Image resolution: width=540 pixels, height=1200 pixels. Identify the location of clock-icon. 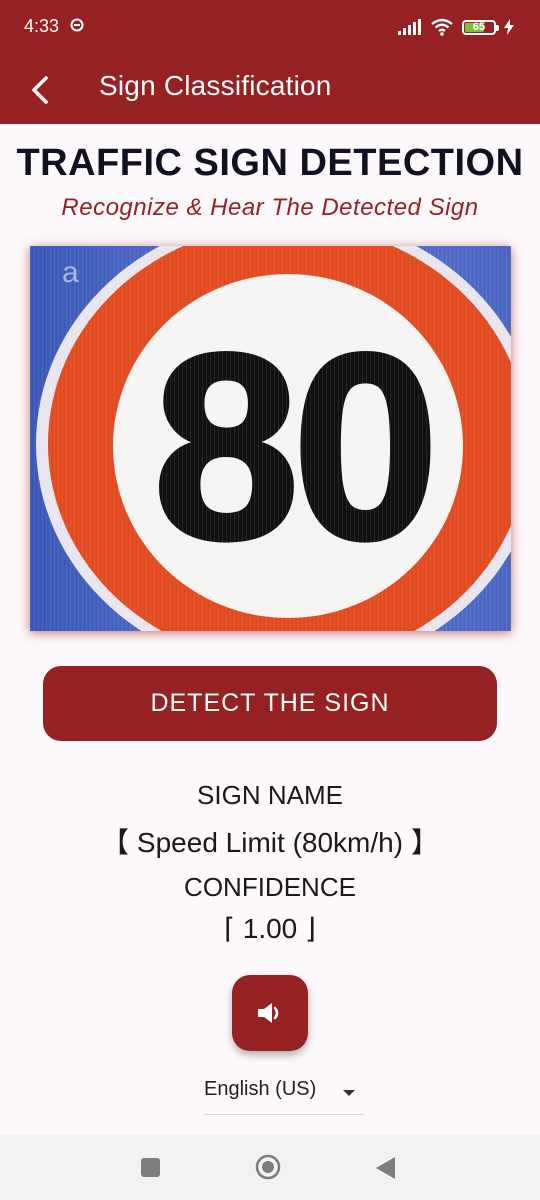
(77, 25).